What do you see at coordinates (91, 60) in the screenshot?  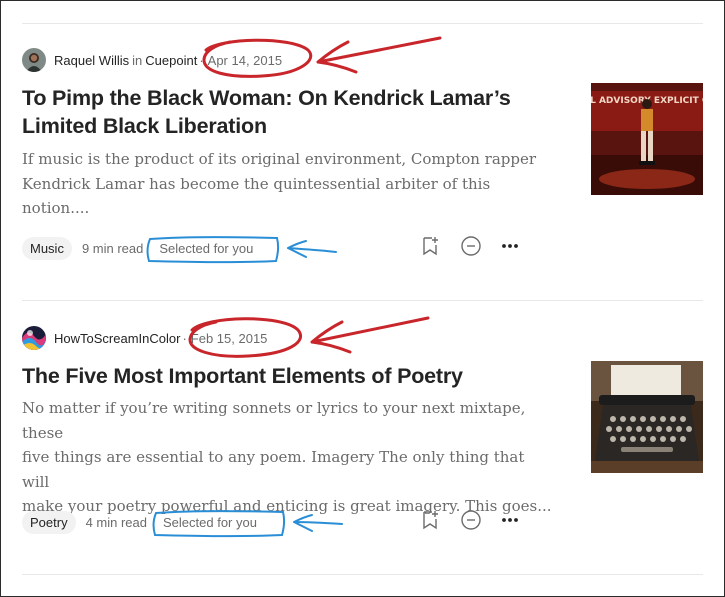 I see `author-name: Raquel Willis` at bounding box center [91, 60].